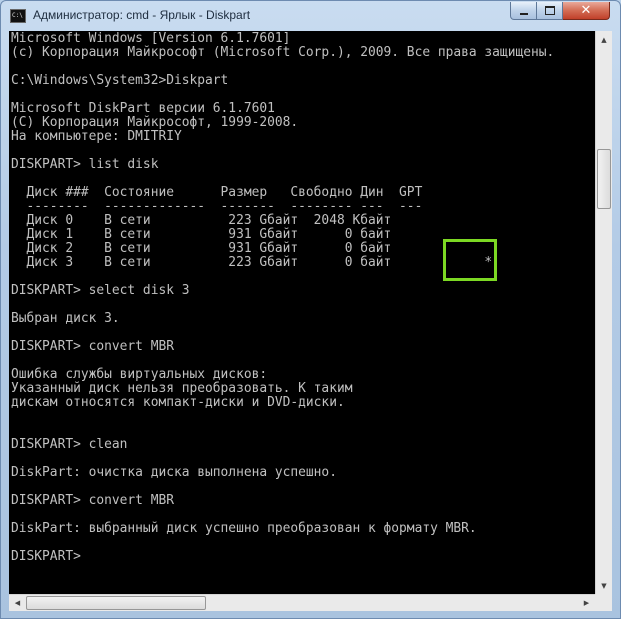  I want to click on maximize-icon, so click(549, 10).